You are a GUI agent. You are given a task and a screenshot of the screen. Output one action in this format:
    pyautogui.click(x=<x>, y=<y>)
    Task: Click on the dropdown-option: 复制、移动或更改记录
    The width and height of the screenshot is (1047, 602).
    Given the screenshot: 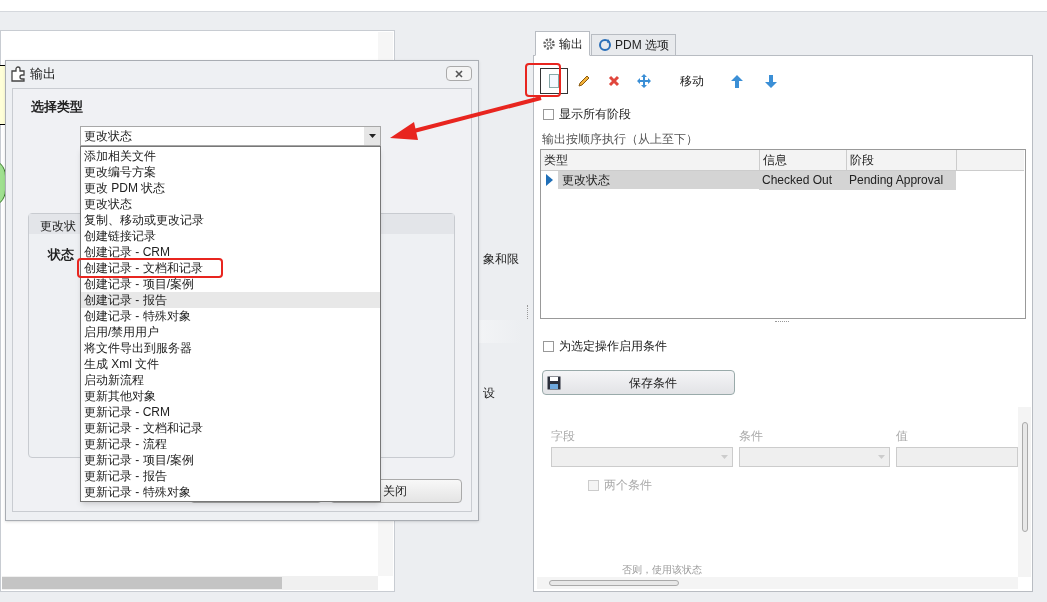 What is the action you would take?
    pyautogui.click(x=230, y=220)
    